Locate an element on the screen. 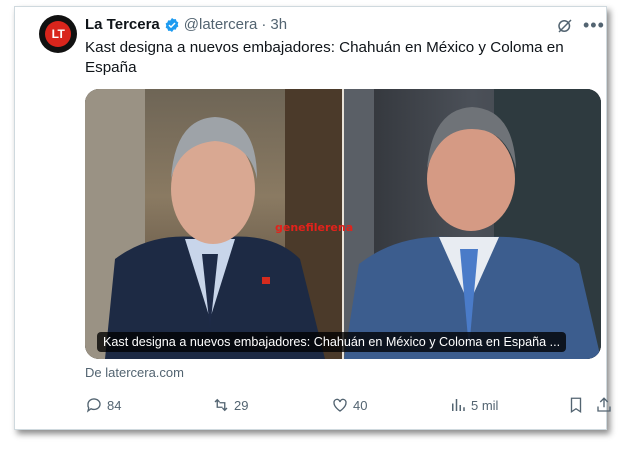  views-button: 5 mil is located at coordinates (473, 405).